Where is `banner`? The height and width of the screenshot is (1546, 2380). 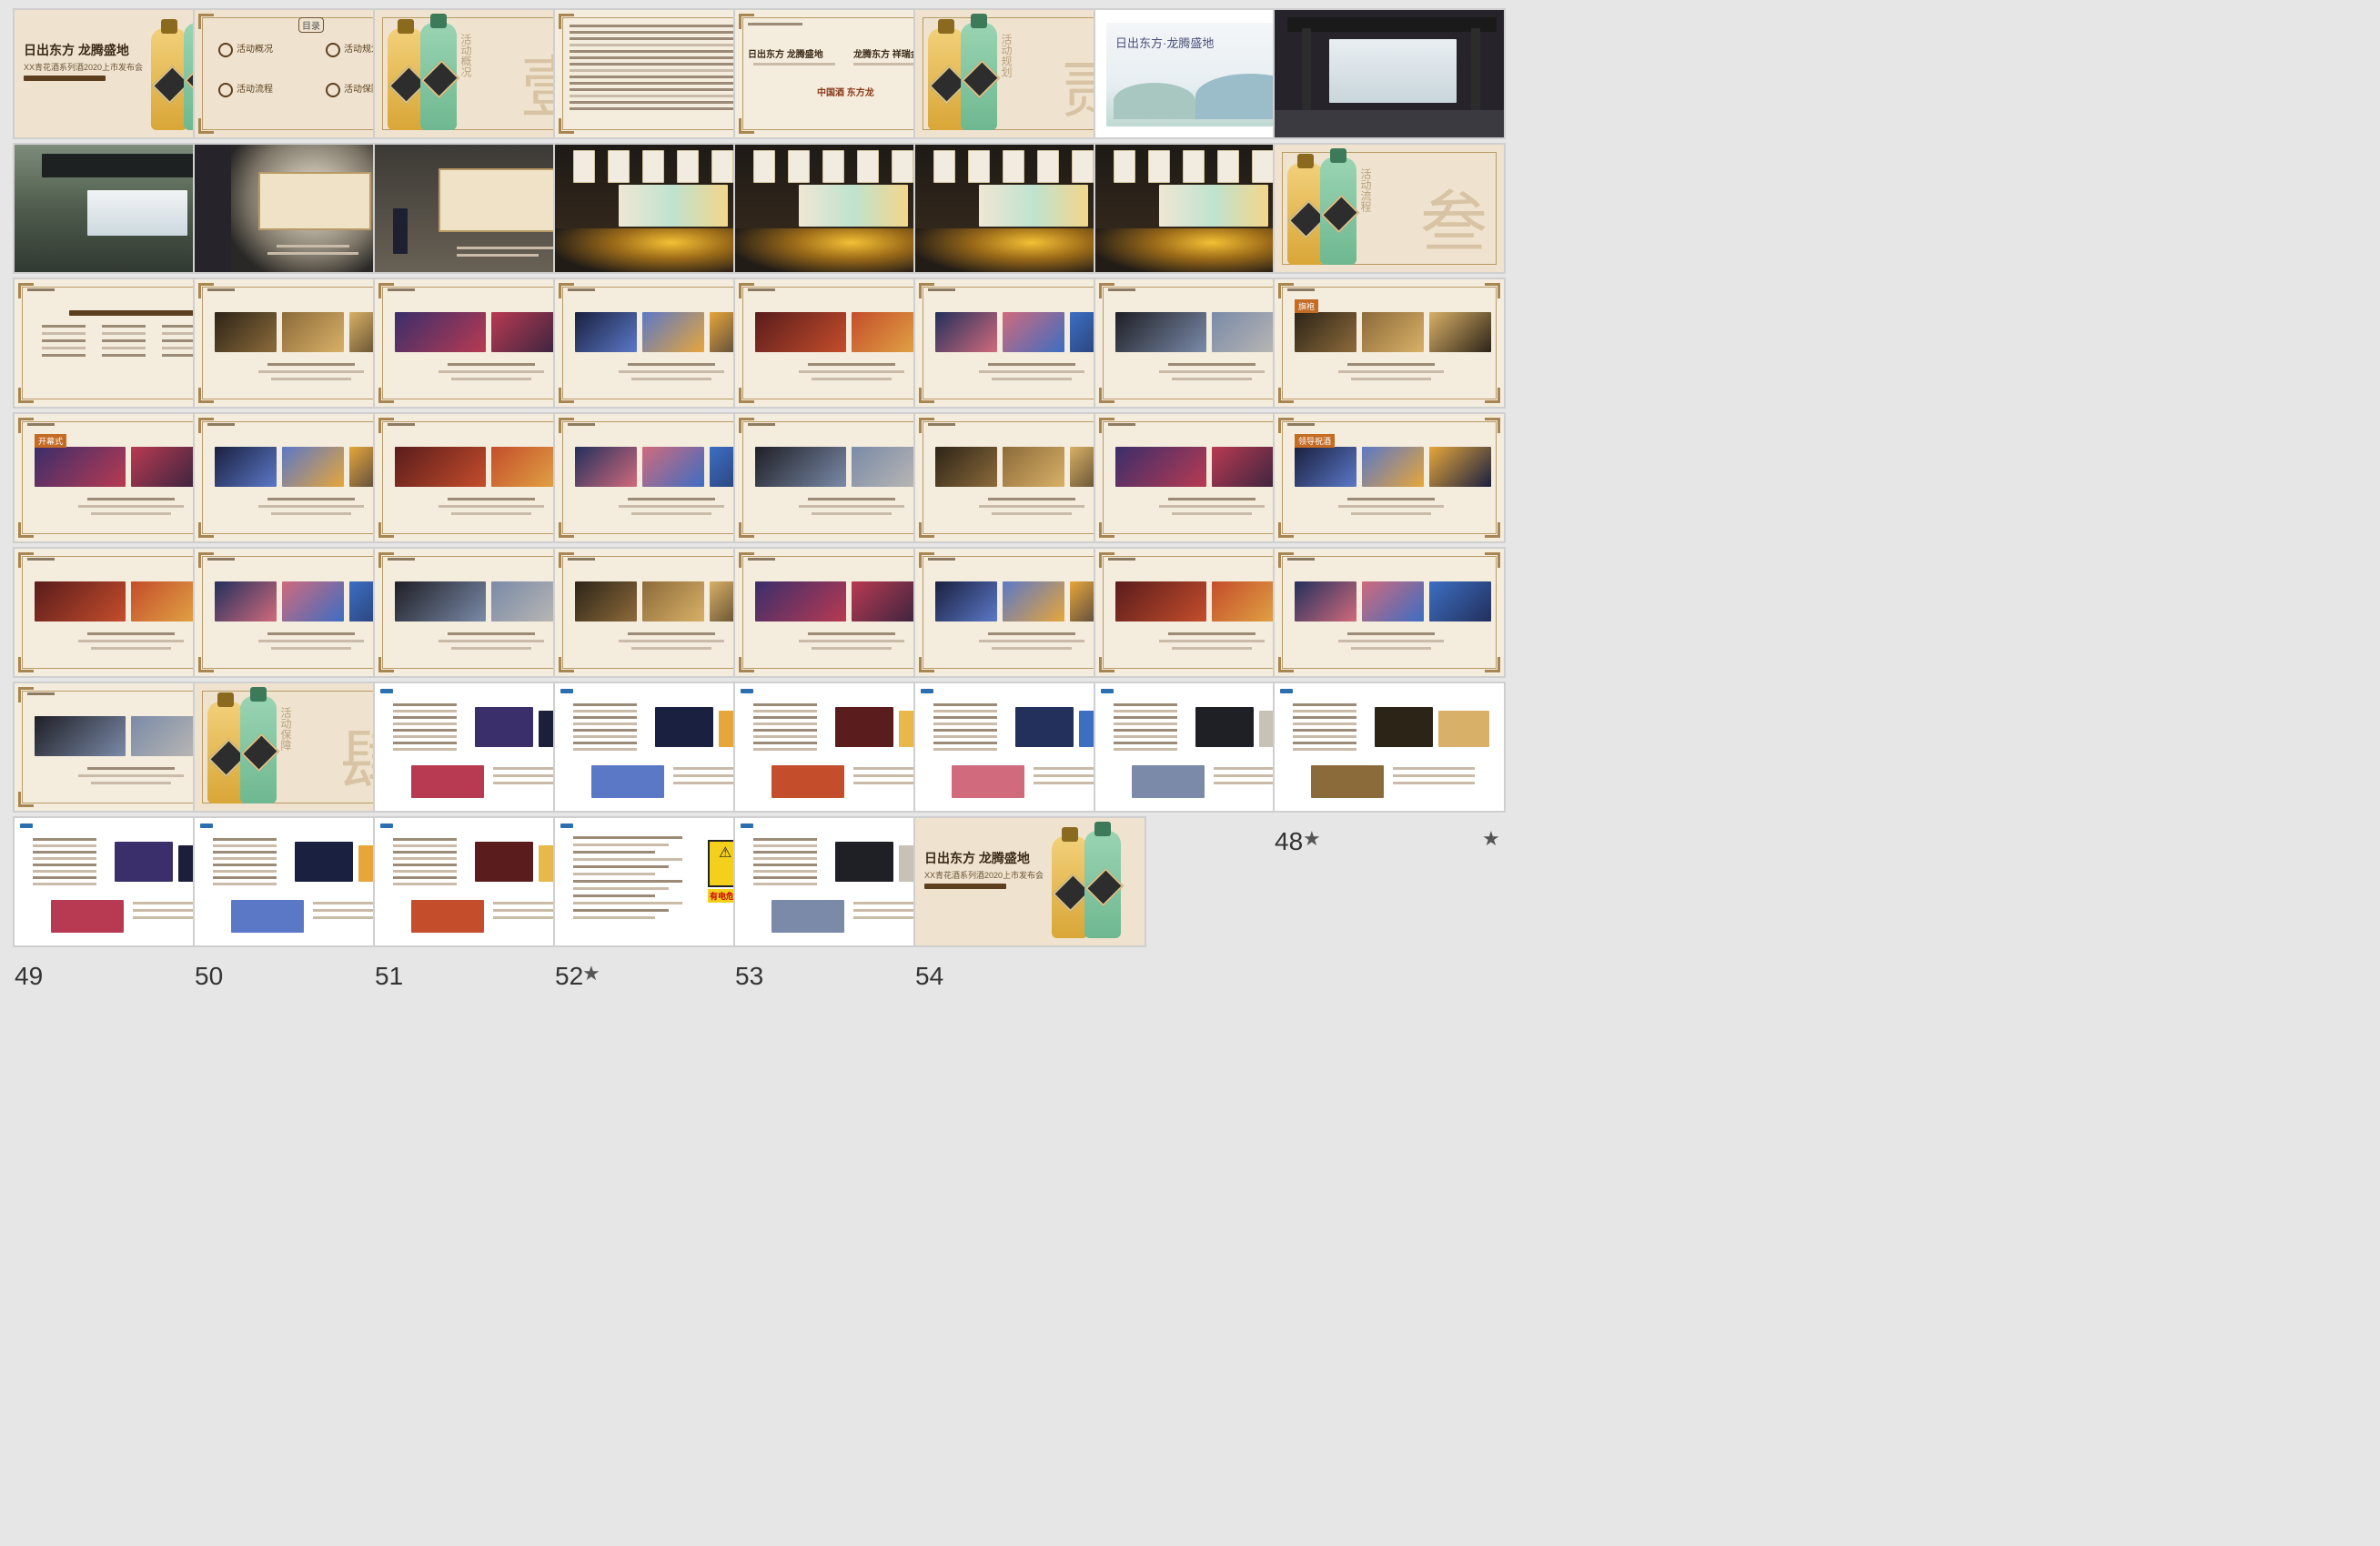 banner is located at coordinates (137, 213).